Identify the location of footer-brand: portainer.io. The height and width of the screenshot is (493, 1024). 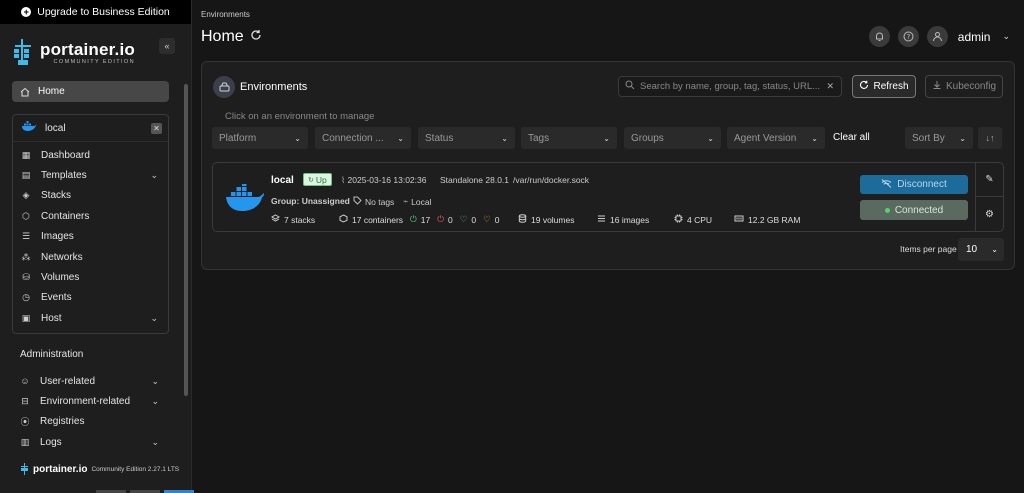
(60, 469).